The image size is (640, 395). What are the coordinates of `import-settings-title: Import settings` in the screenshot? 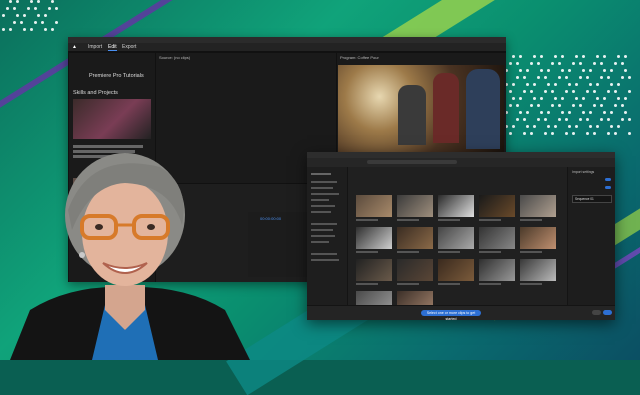 It's located at (583, 172).